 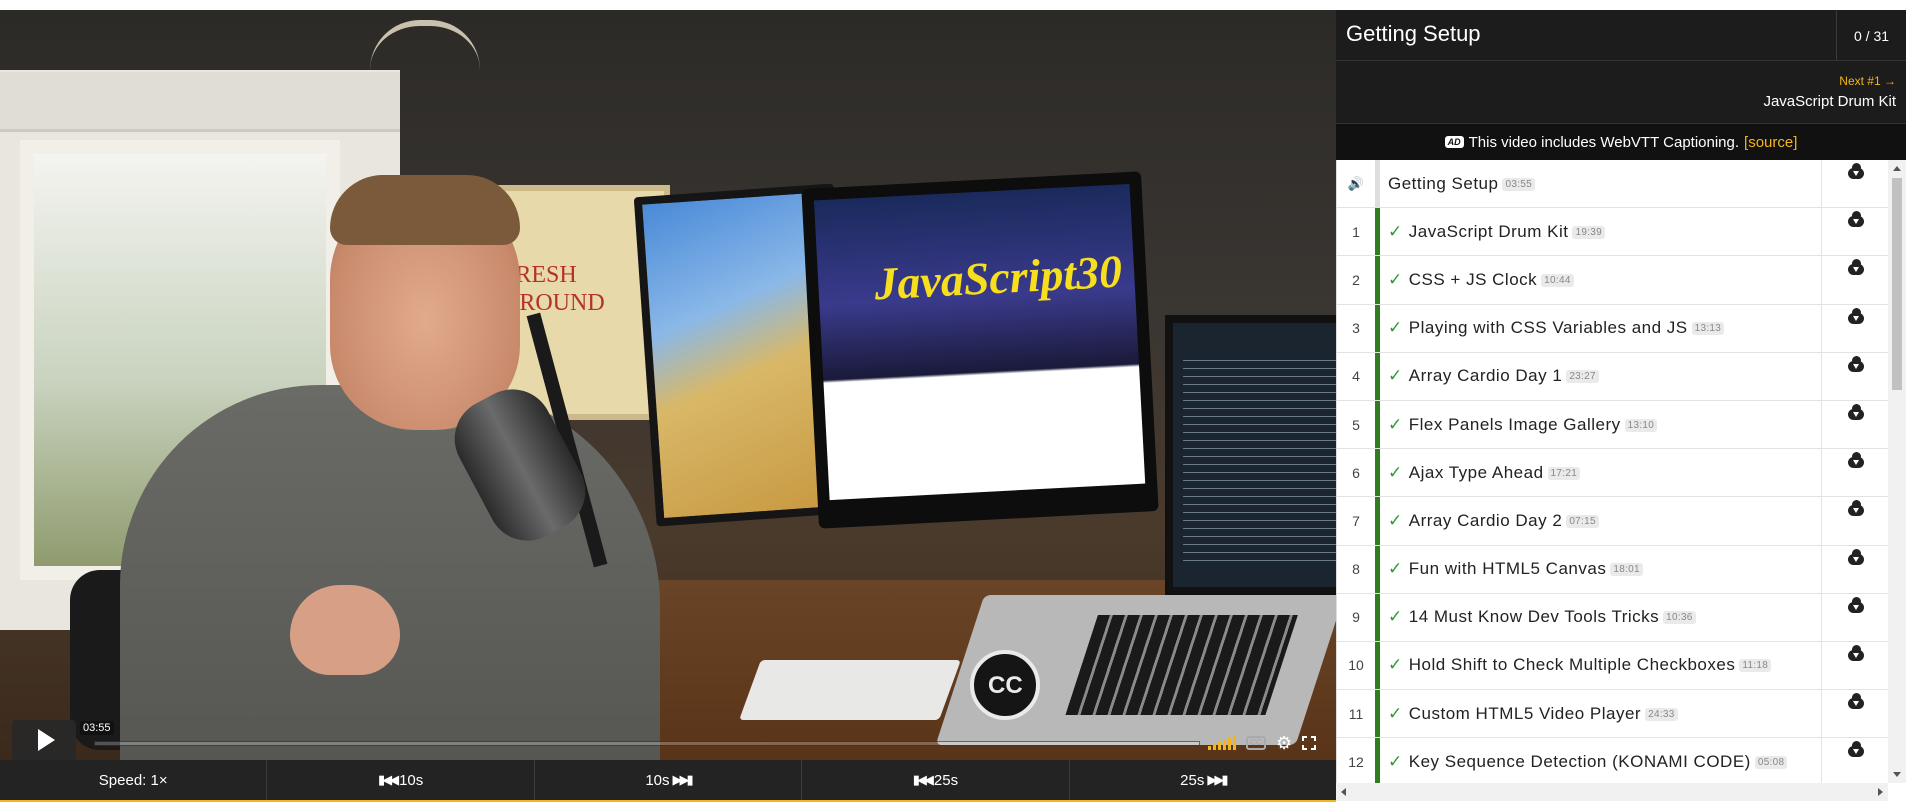 I want to click on scroll-down-icon, so click(x=1897, y=774).